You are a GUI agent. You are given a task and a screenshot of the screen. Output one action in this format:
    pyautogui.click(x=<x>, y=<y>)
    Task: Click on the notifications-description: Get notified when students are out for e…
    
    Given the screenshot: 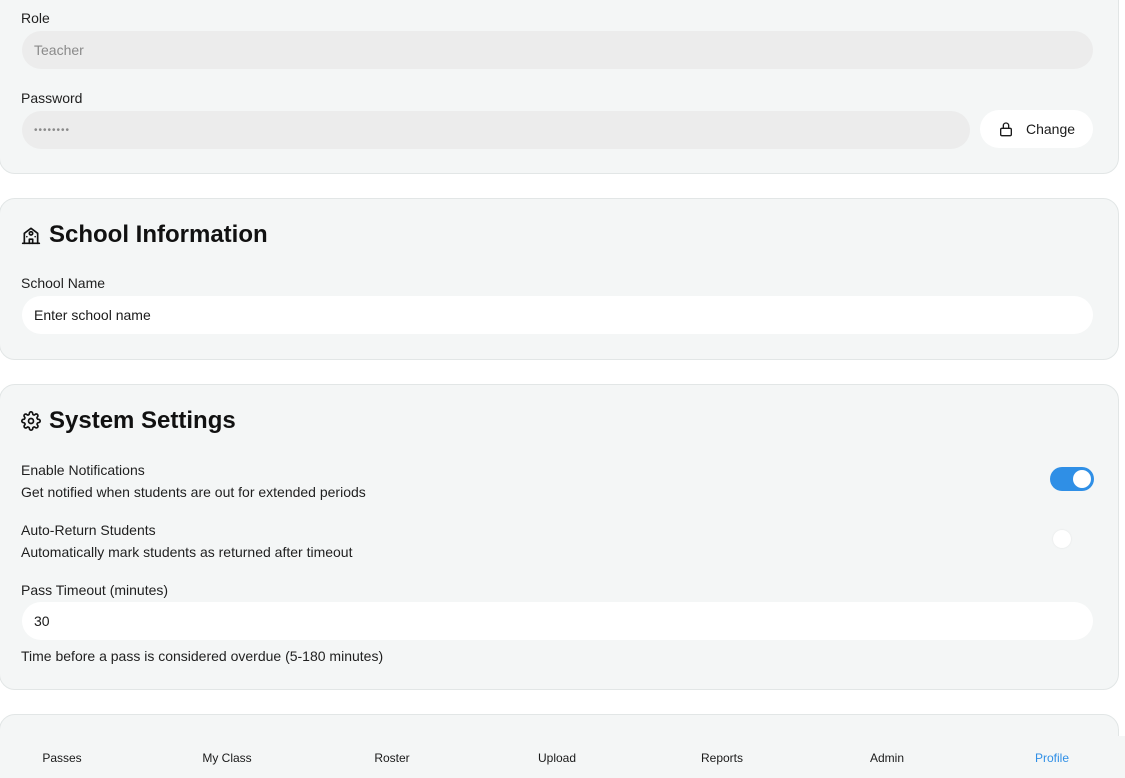 What is the action you would take?
    pyautogui.click(x=193, y=492)
    